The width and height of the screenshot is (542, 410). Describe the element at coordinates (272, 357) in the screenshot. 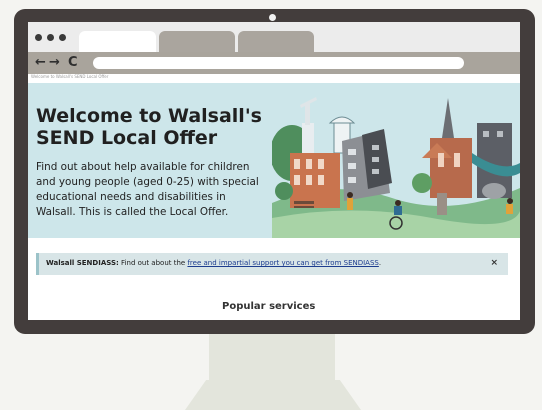

I see `monitor-stand-neck` at that location.